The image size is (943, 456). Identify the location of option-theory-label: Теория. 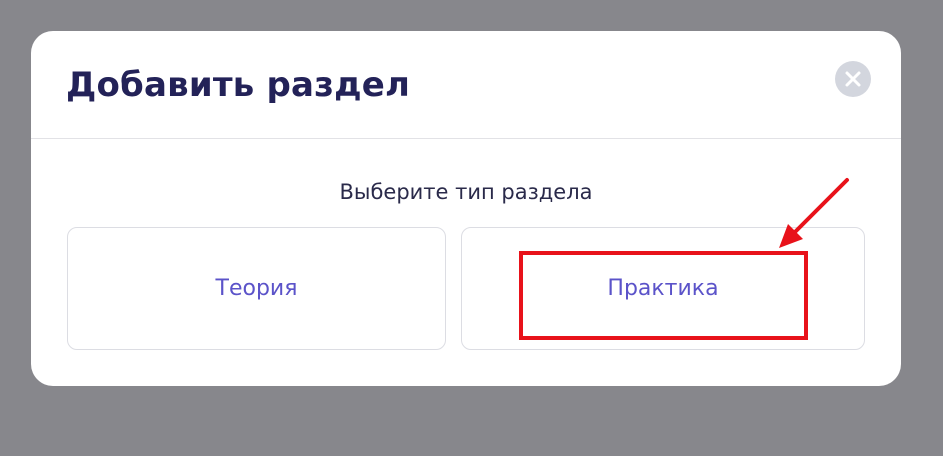
(256, 288).